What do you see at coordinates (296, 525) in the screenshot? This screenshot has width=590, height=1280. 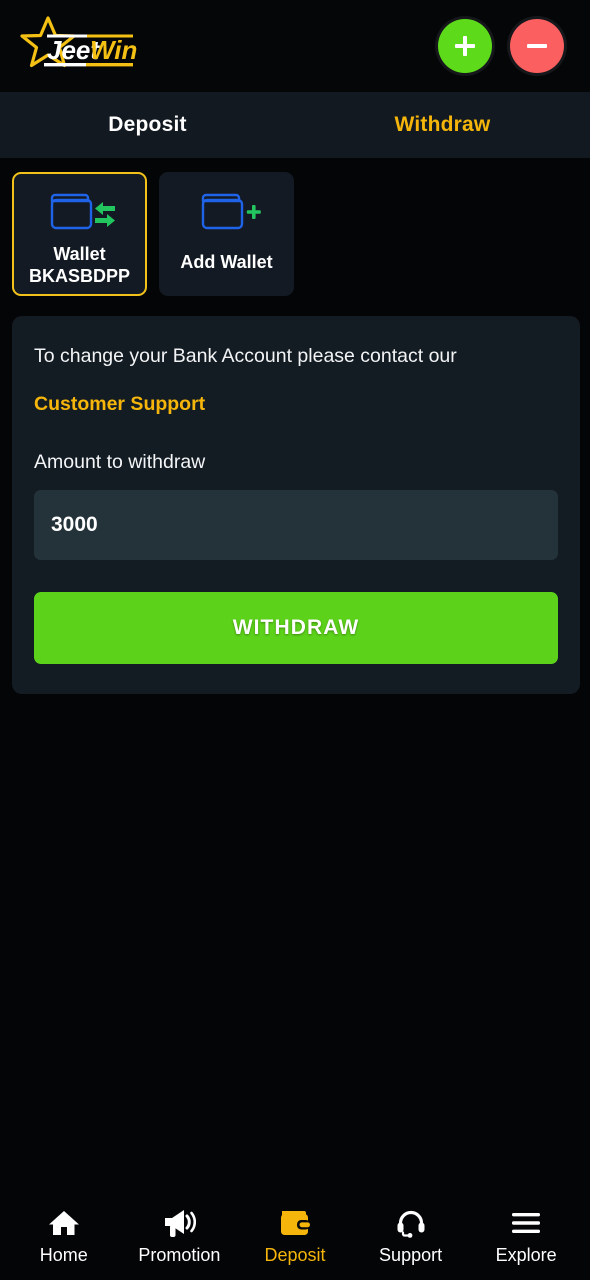 I see `amount-input` at bounding box center [296, 525].